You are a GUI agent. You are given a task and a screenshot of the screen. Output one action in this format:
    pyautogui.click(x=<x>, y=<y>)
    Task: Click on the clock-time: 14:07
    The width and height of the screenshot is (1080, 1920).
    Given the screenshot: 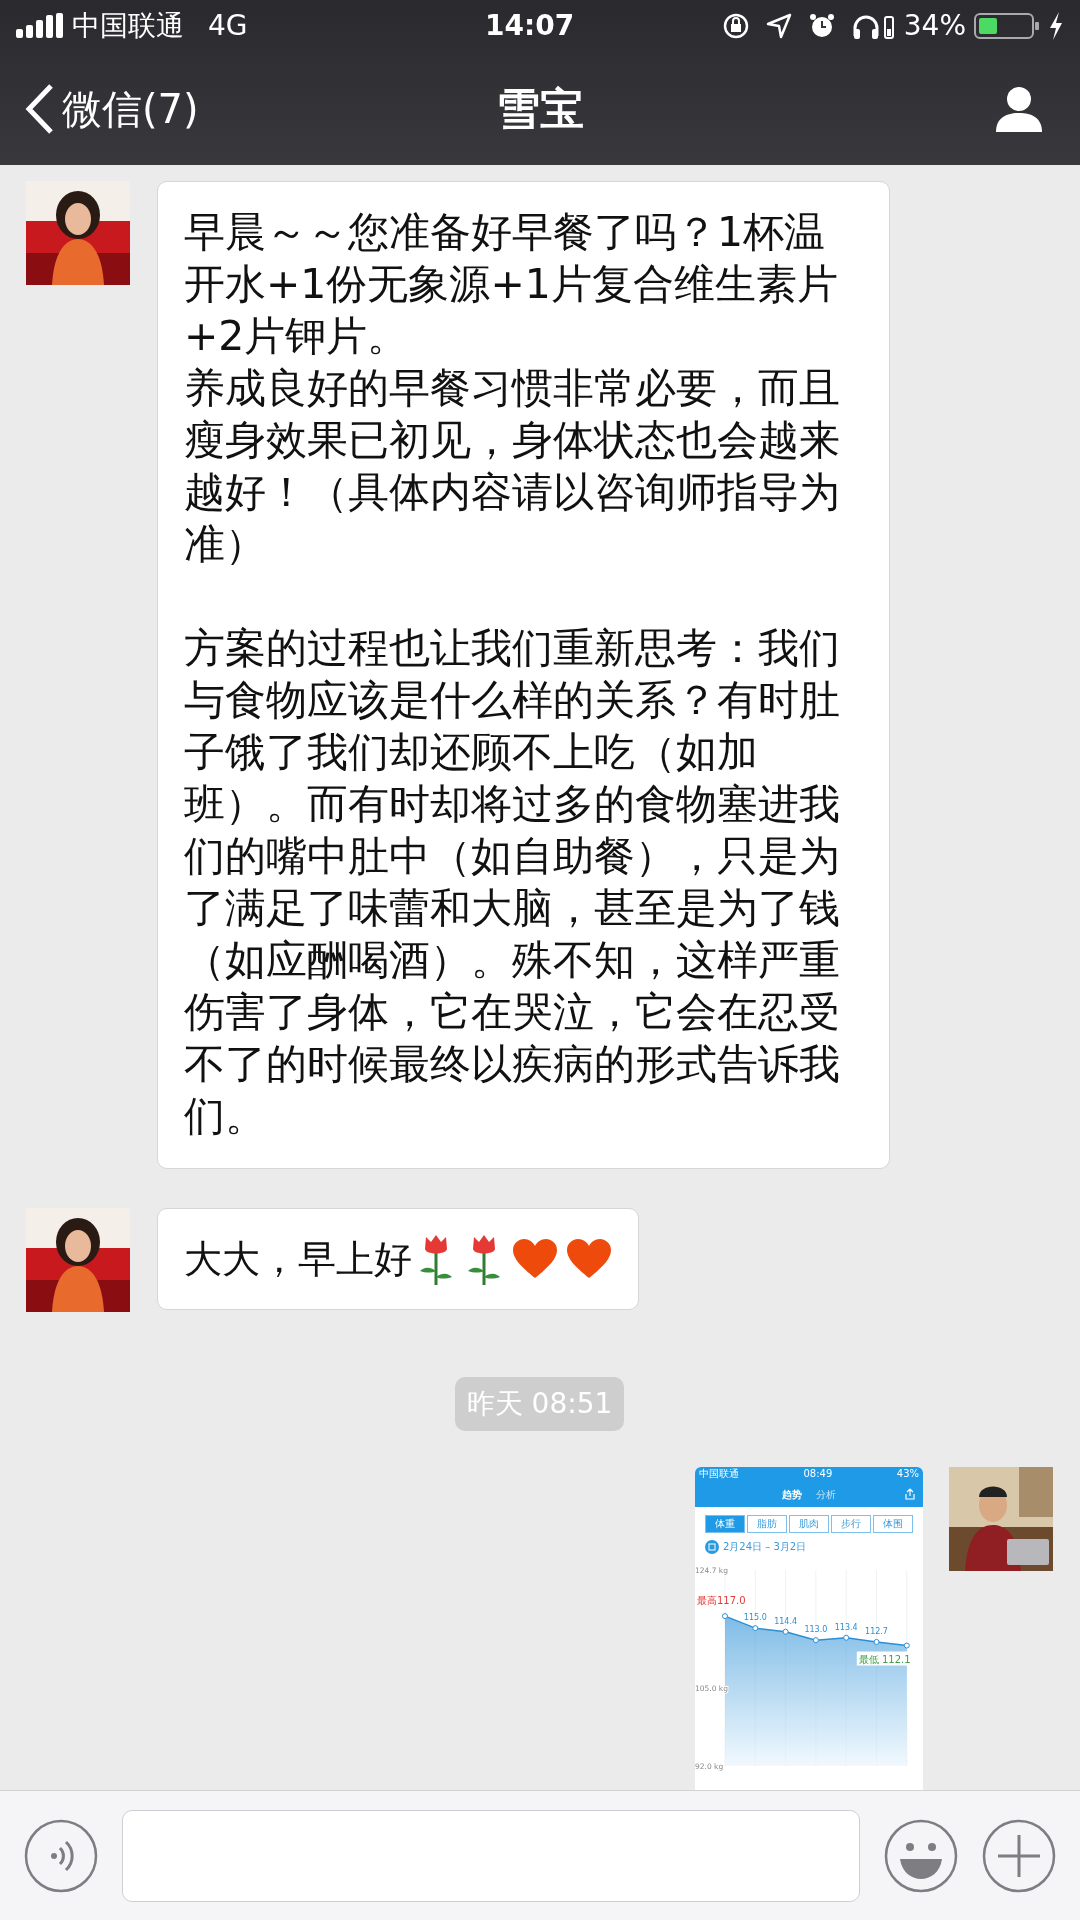 What is the action you would take?
    pyautogui.click(x=530, y=26)
    